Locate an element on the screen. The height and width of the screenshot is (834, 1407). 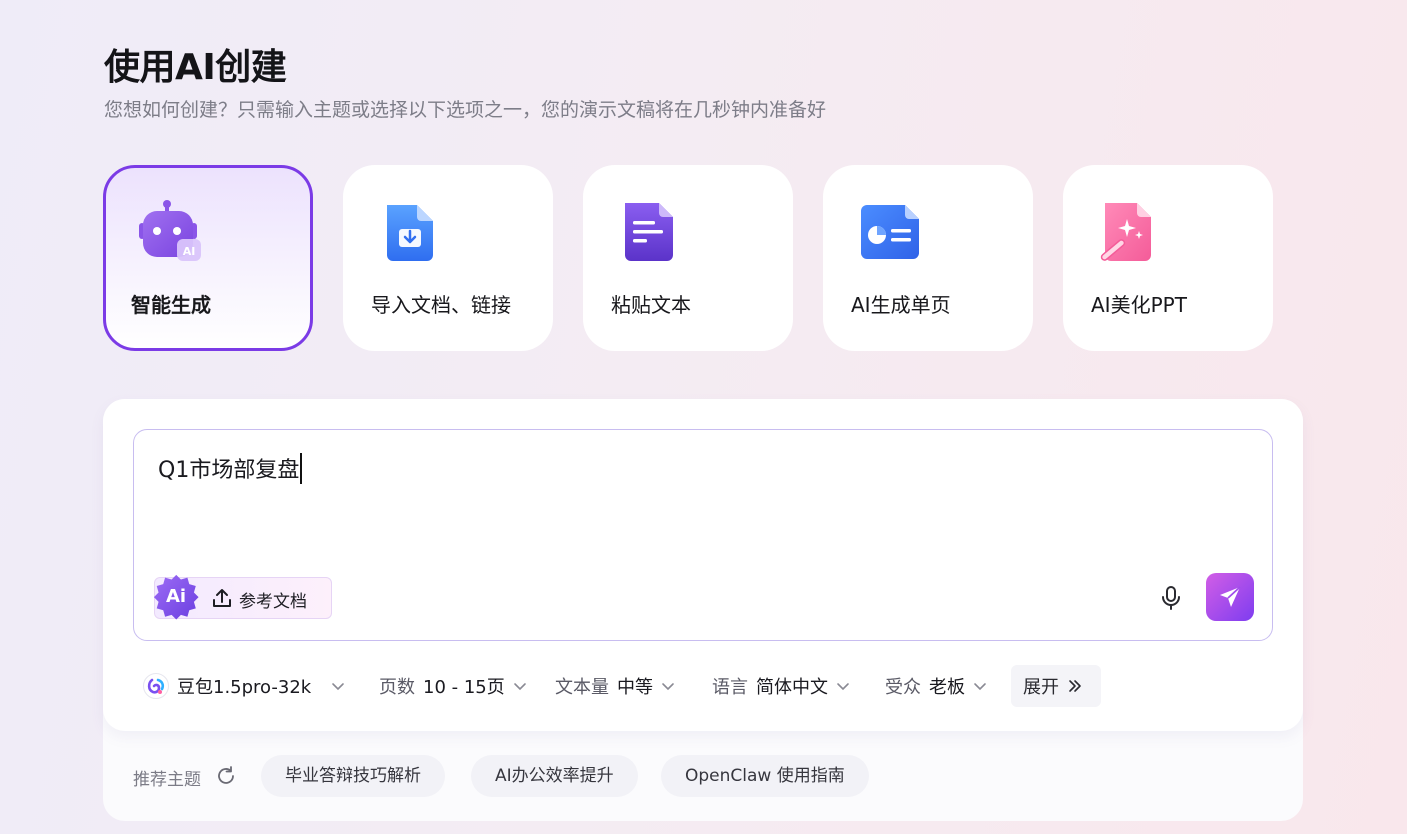
model-select: 豆包1.5pro-32k is located at coordinates (244, 686).